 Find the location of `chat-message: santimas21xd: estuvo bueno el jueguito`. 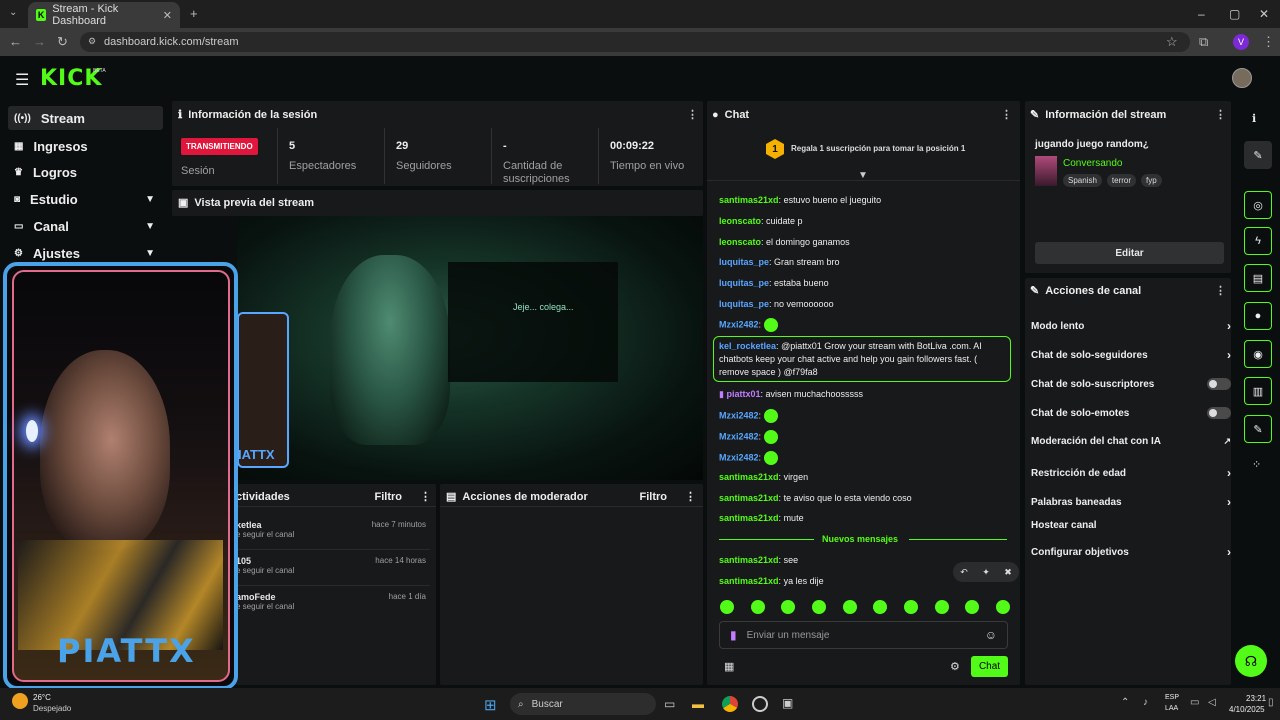

chat-message: santimas21xd: estuvo bueno el jueguito is located at coordinates (800, 200).